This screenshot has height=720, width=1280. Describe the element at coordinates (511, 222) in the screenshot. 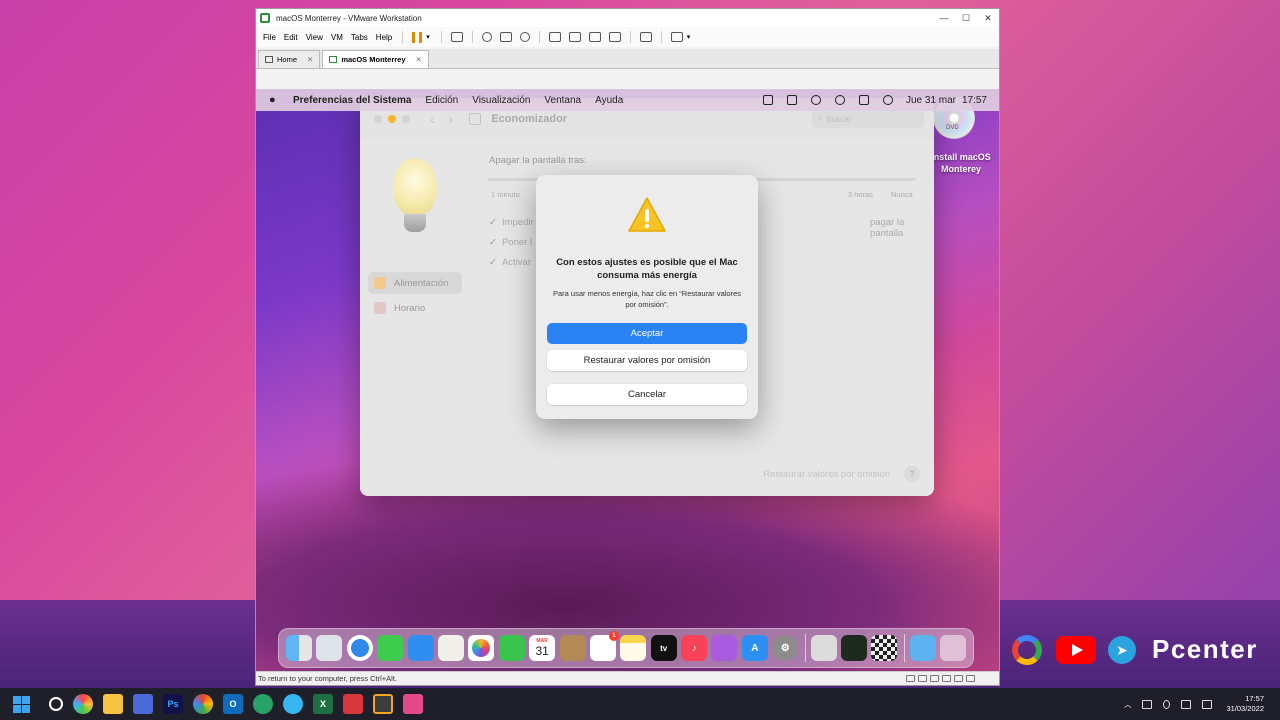

I see `checkbox-impedir: ✓ Impedir` at that location.